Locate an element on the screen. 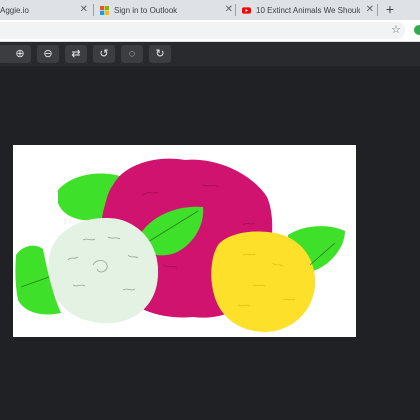 Image resolution: width=420 pixels, height=420 pixels. rotate-icon: ◌ is located at coordinates (132, 54).